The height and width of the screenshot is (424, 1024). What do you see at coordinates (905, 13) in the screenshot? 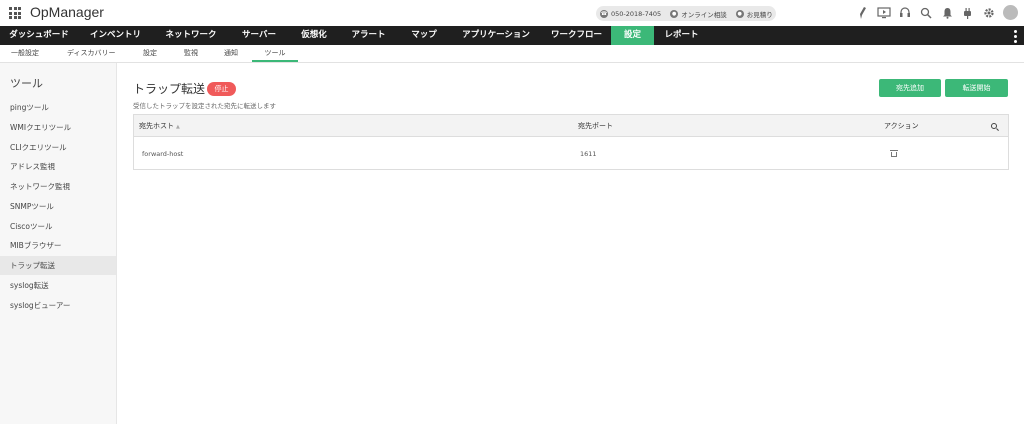
I see `headset-icon` at bounding box center [905, 13].